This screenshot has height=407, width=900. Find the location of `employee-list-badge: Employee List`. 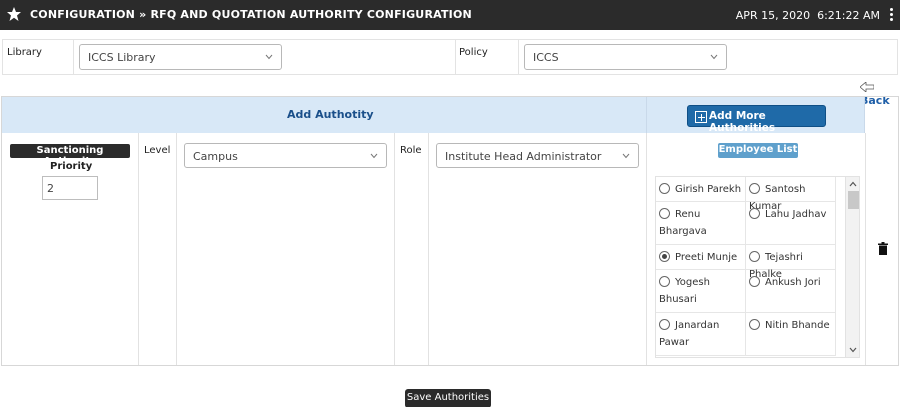

employee-list-badge: Employee List is located at coordinates (758, 150).